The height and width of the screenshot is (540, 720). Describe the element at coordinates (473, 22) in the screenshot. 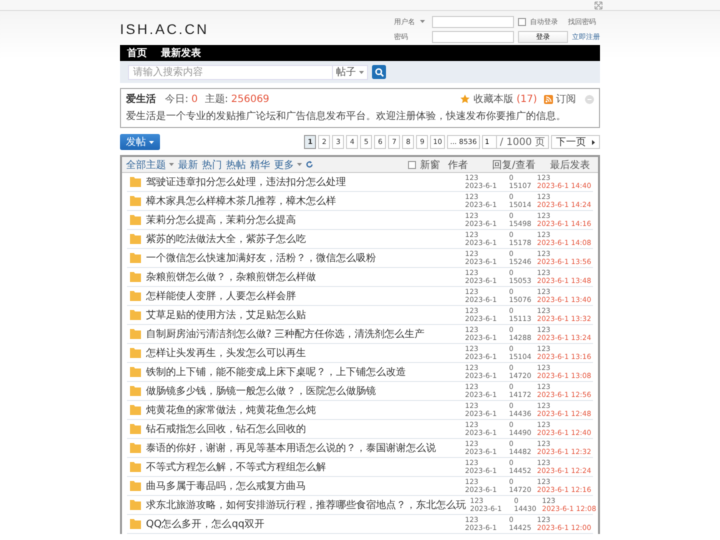

I see `username-field` at that location.